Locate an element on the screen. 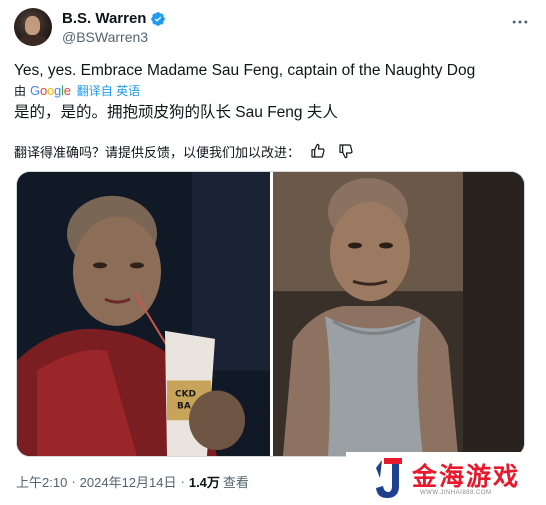 This screenshot has height=505, width=546. translation-attribution: 由 Google 翻译自 英语 is located at coordinates (77, 90).